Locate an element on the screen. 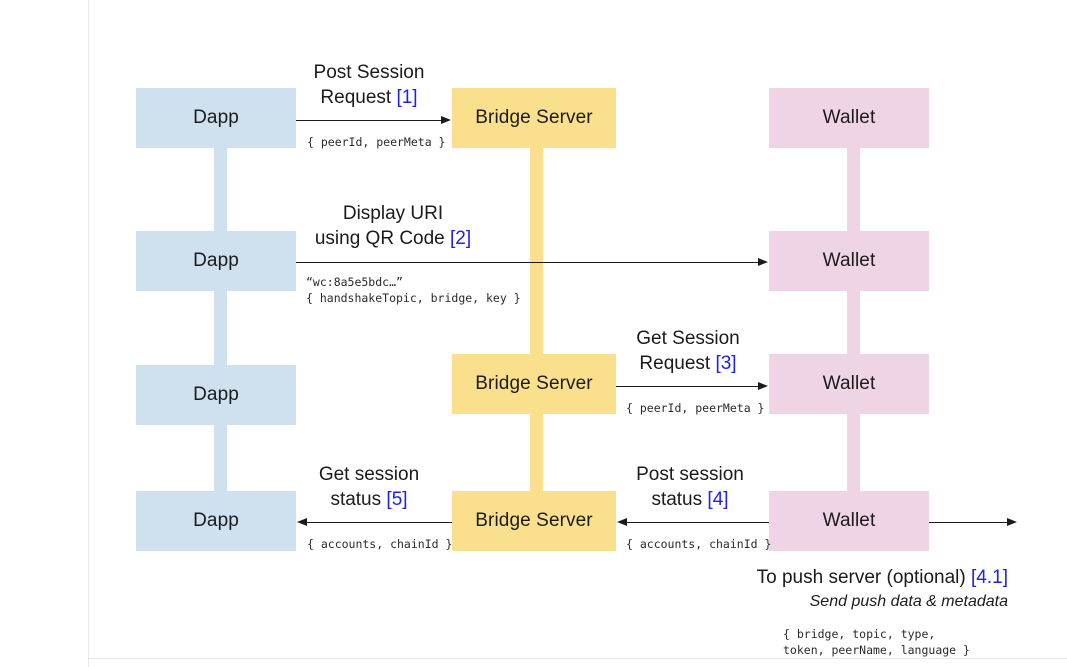 Image resolution: width=1067 pixels, height=667 pixels. arrow-get-session-request is located at coordinates (692, 386).